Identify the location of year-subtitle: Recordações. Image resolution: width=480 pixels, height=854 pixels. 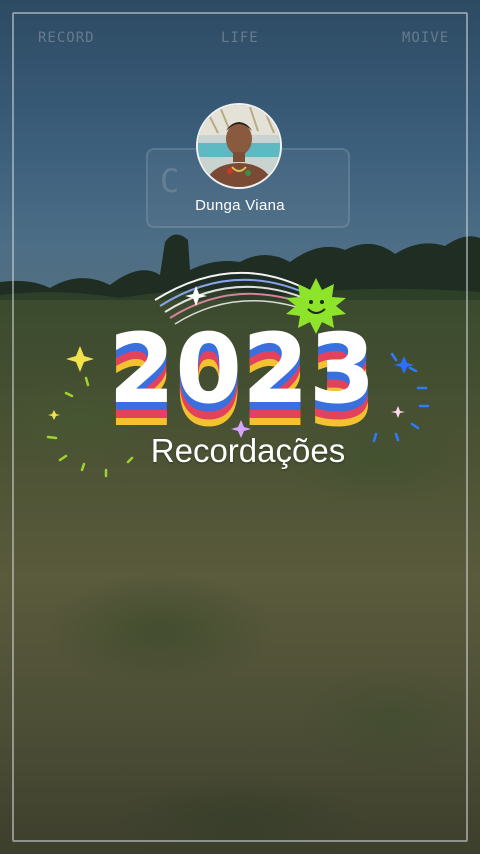
(248, 450).